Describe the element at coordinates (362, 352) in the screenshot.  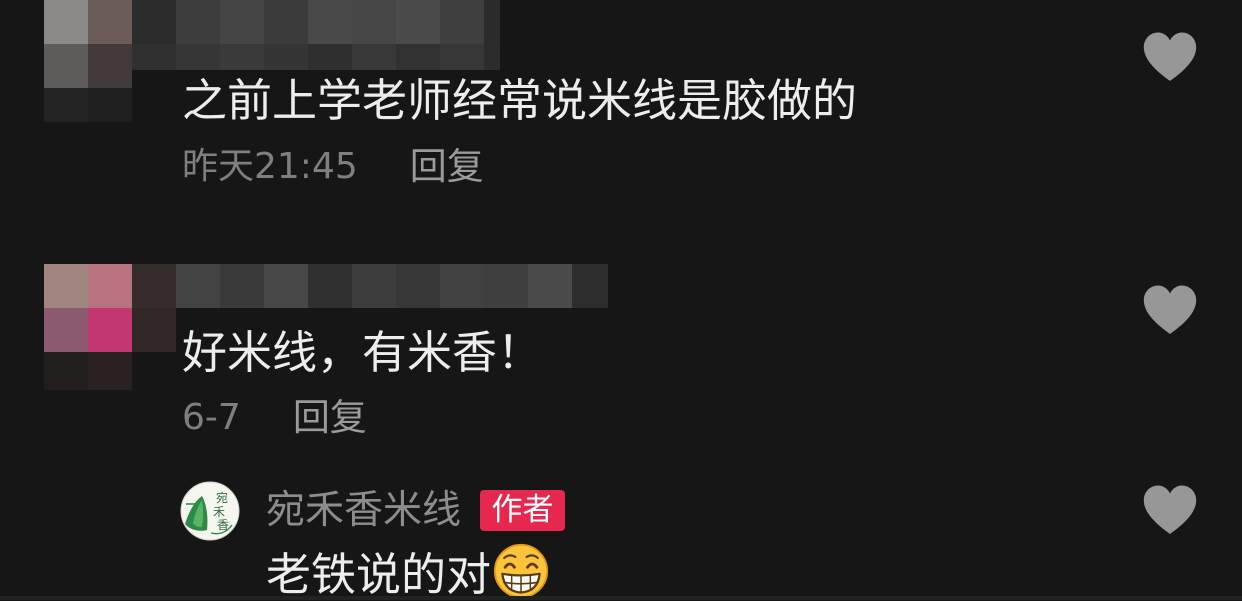
I see `comment-text: 好米线，有米香！` at that location.